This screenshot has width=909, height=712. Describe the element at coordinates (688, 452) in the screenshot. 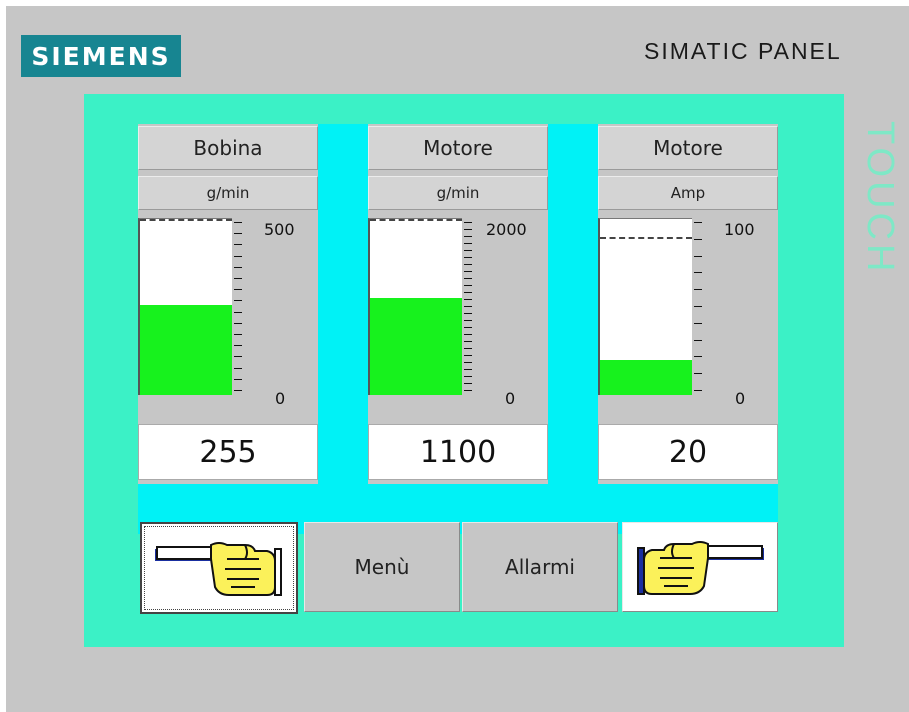

I see `gauge-value: 20` at that location.